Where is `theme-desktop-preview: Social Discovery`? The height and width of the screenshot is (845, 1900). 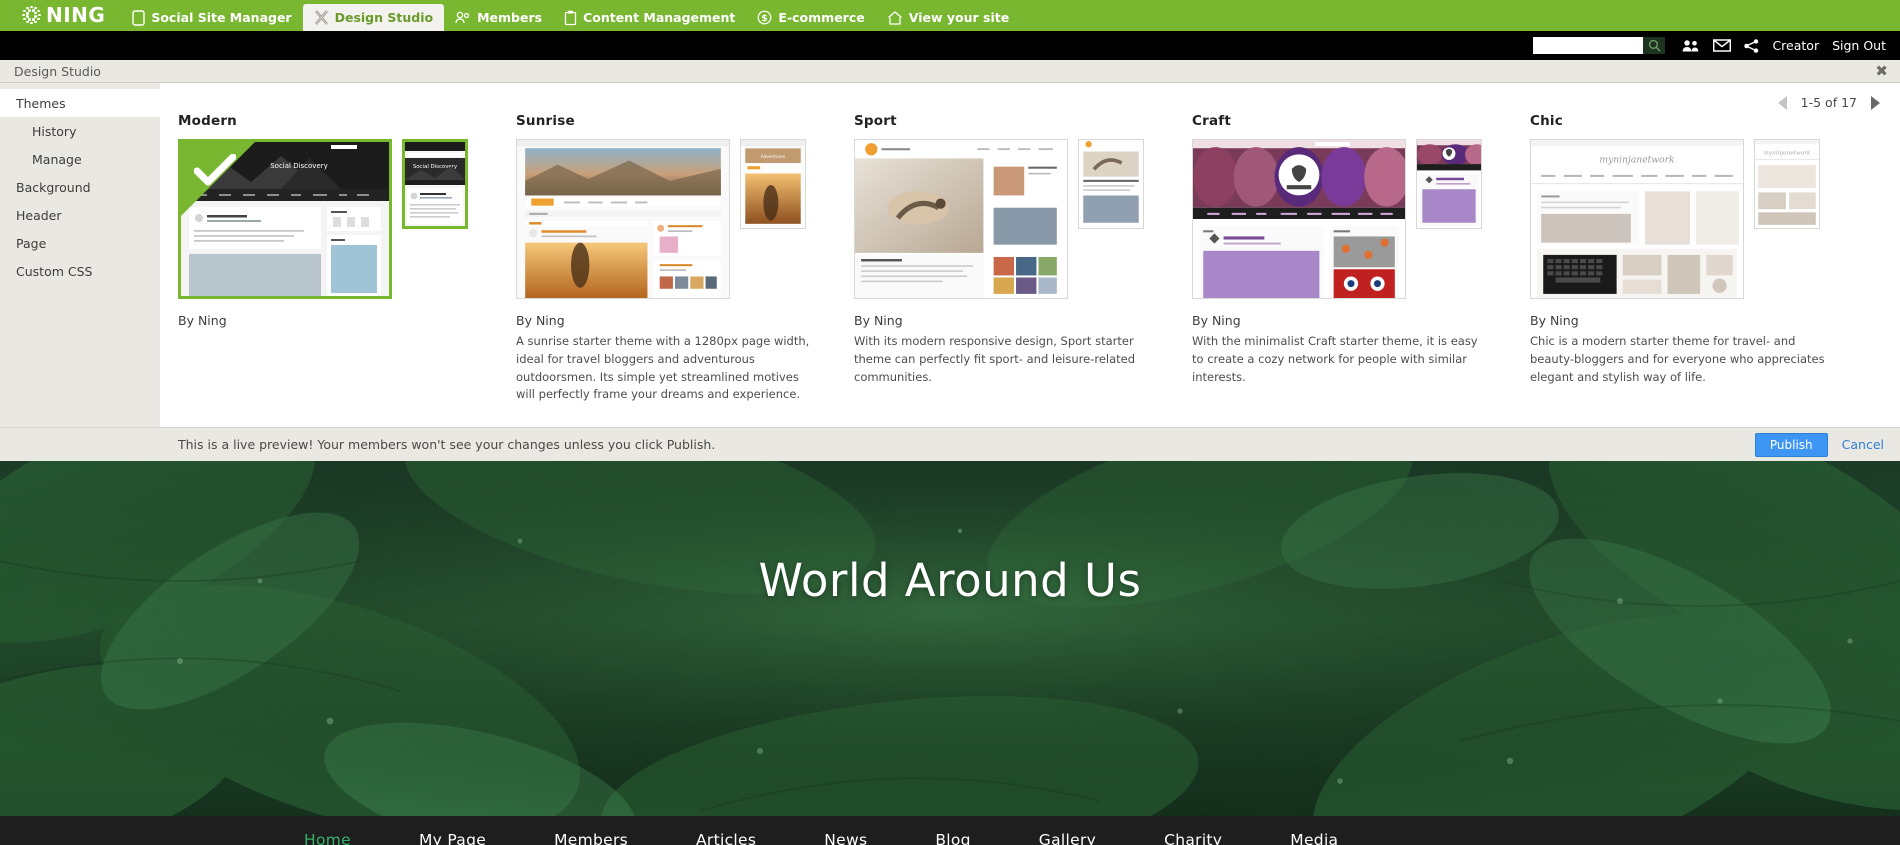 theme-desktop-preview: Social Discovery is located at coordinates (285, 219).